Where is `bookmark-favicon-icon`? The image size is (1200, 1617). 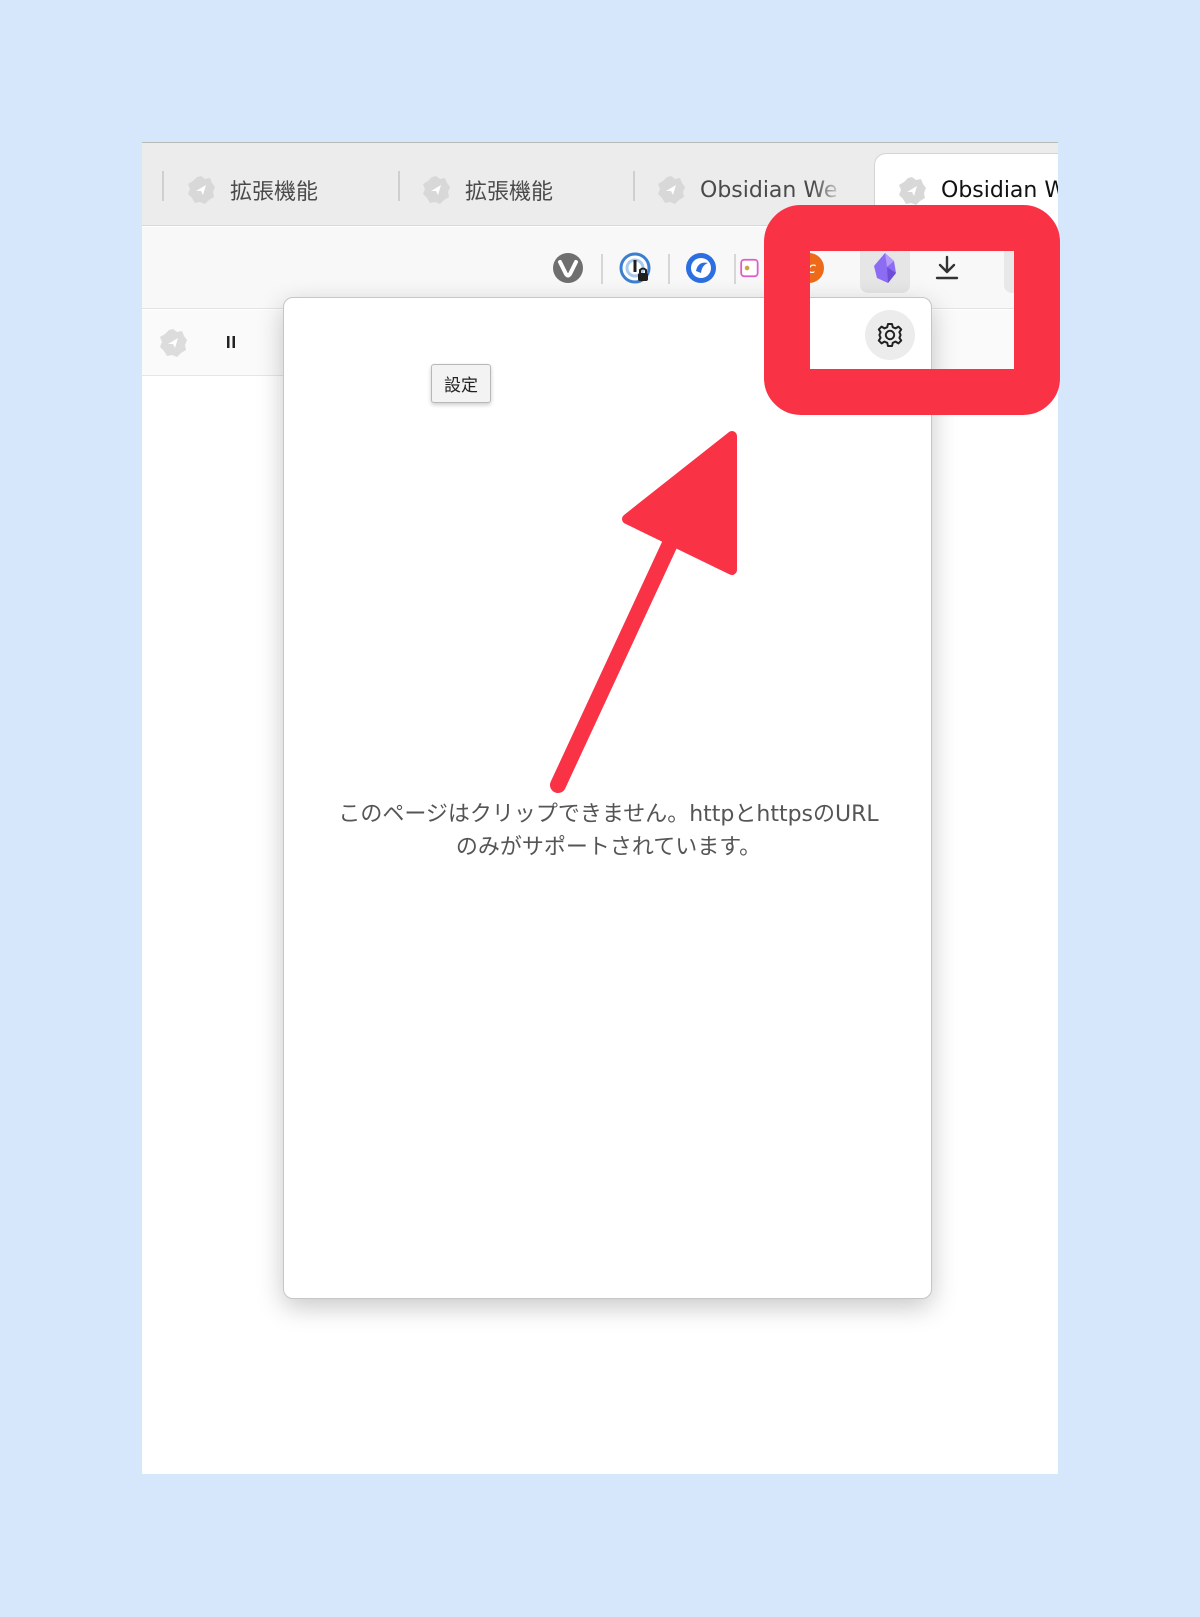 bookmark-favicon-icon is located at coordinates (173, 345).